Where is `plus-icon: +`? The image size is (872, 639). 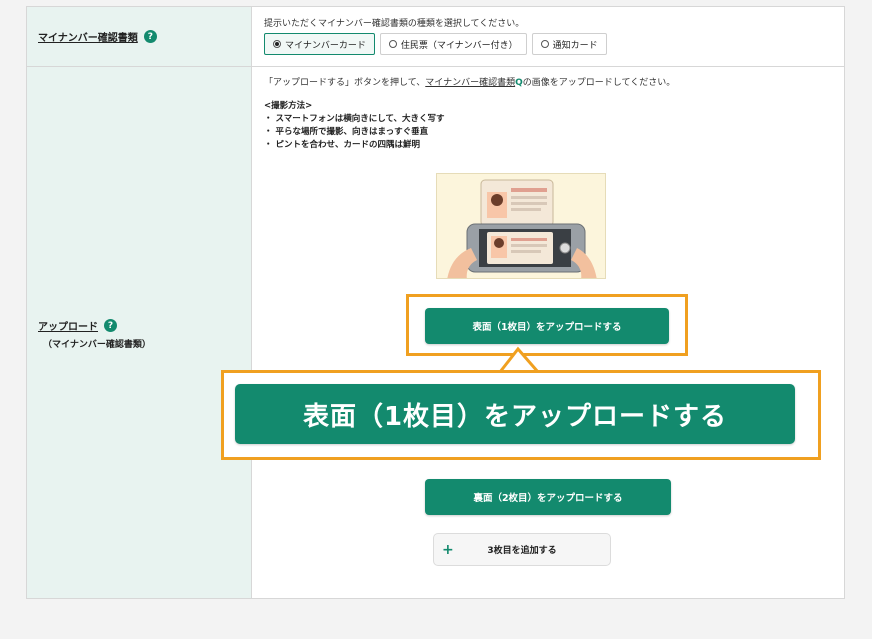
plus-icon: + is located at coordinates (448, 549).